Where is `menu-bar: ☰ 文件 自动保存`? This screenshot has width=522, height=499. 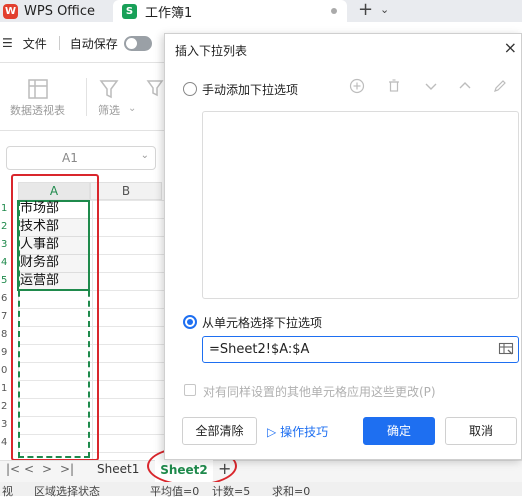 menu-bar: ☰ 文件 自动保存 is located at coordinates (85, 43).